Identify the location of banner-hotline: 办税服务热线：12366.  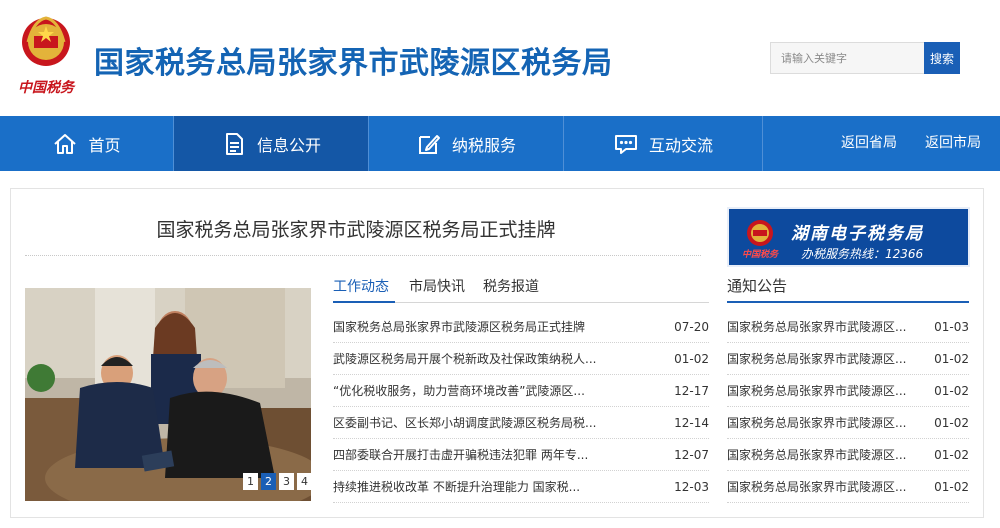
(862, 254).